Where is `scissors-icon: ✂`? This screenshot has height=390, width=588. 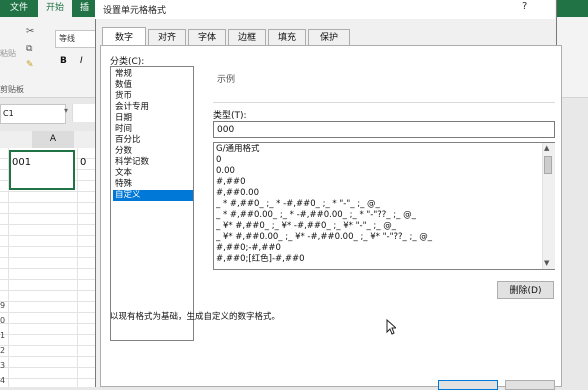
scissors-icon: ✂ is located at coordinates (30, 31).